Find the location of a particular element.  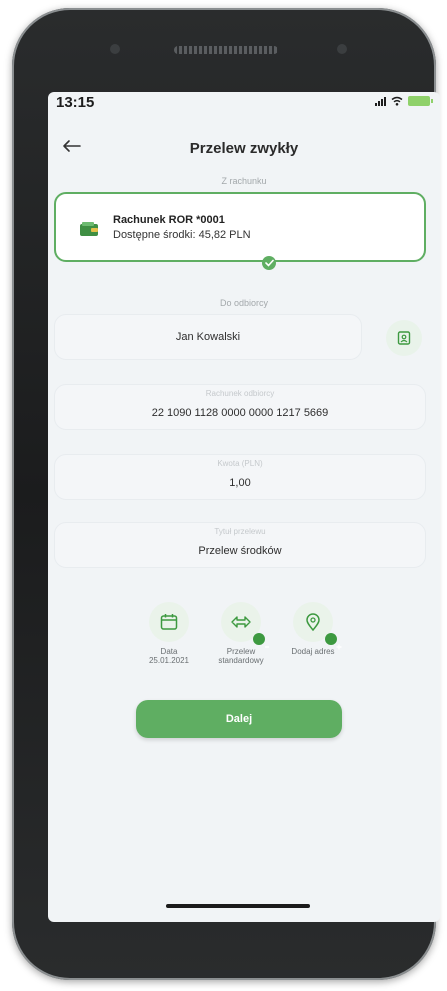

date-button is located at coordinates (169, 622).